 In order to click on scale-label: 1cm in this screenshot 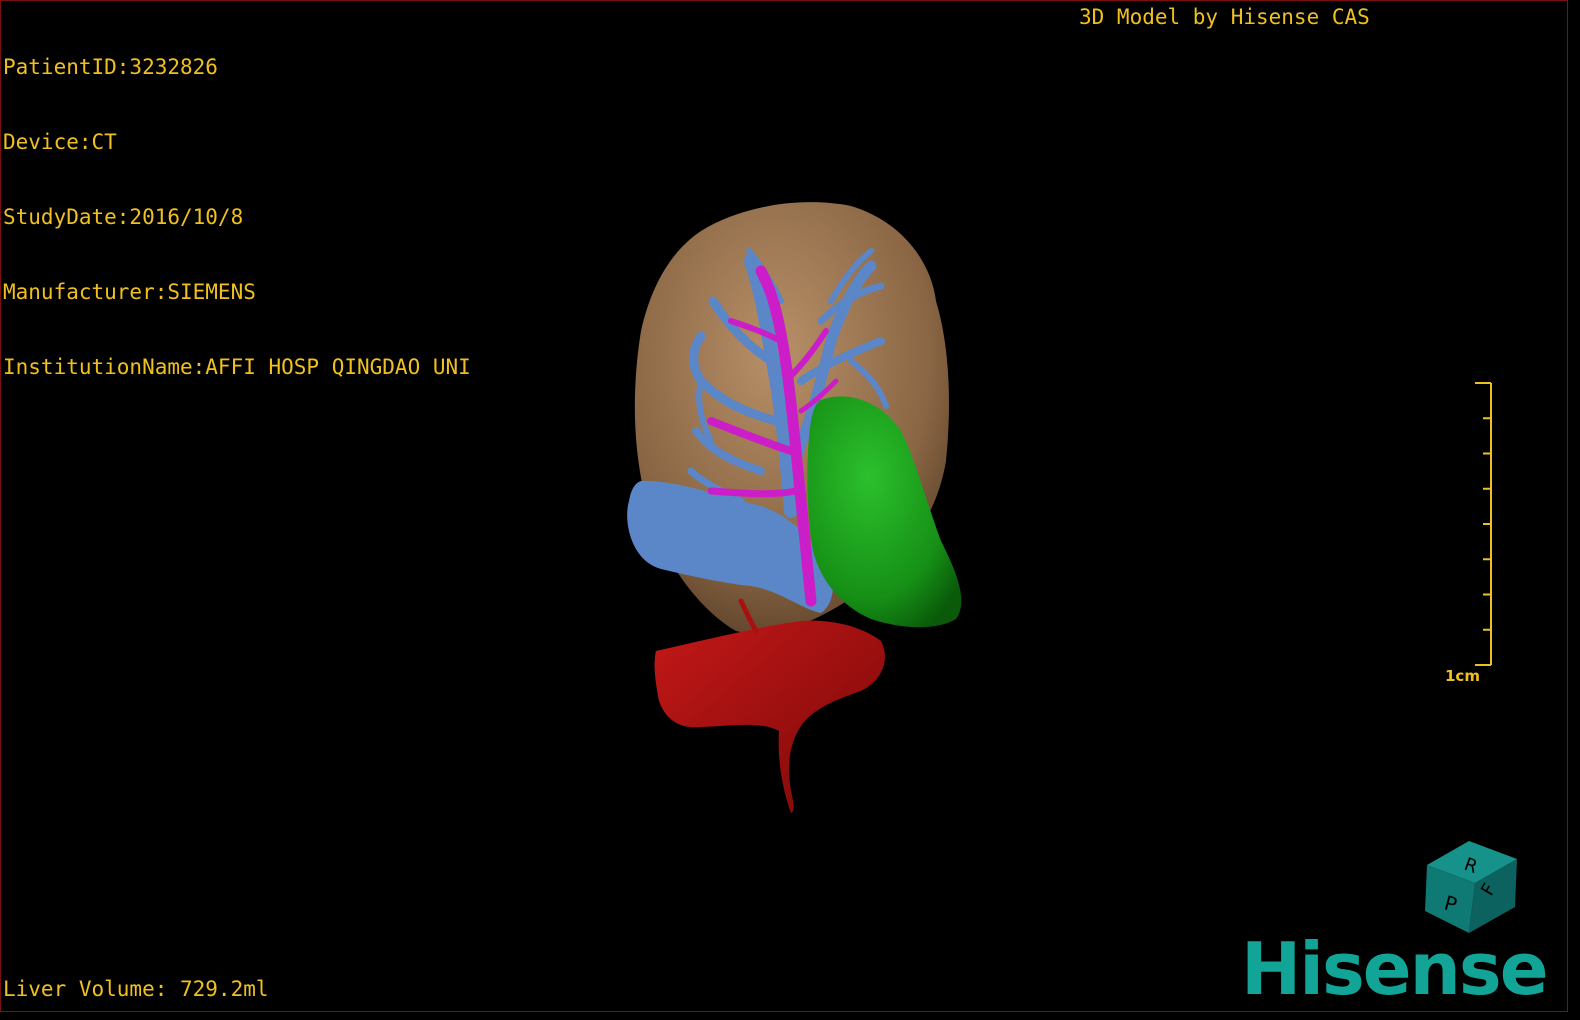, I will do `click(1462, 676)`.